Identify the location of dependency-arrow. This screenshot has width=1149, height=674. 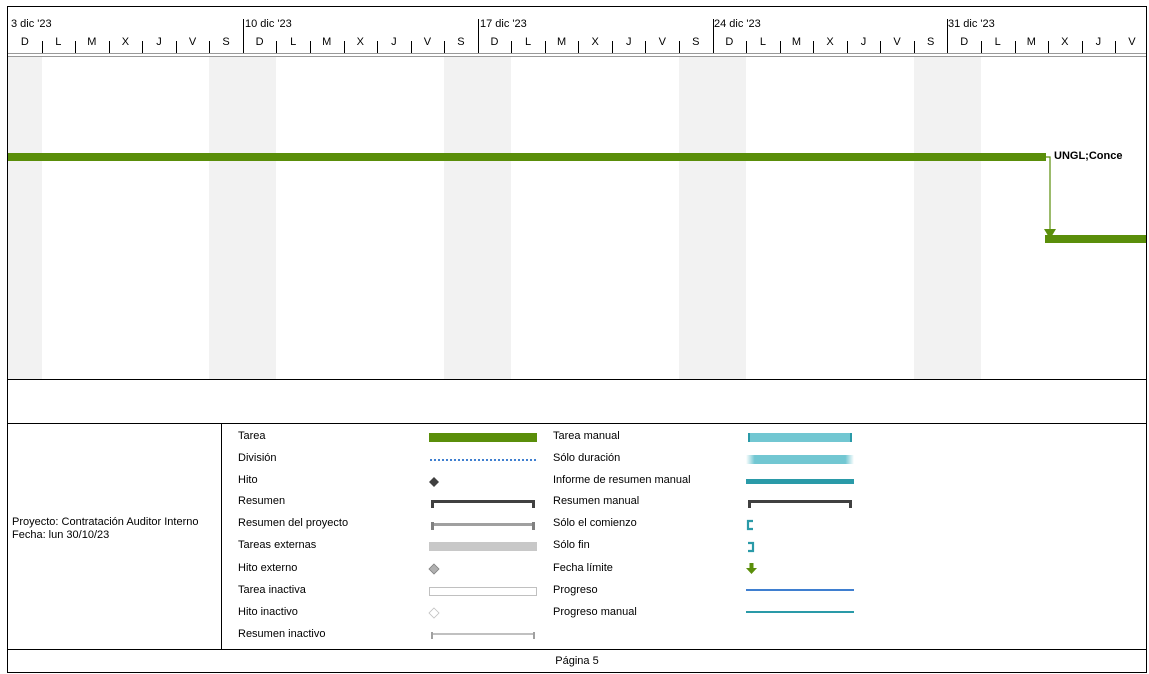
(1050, 197).